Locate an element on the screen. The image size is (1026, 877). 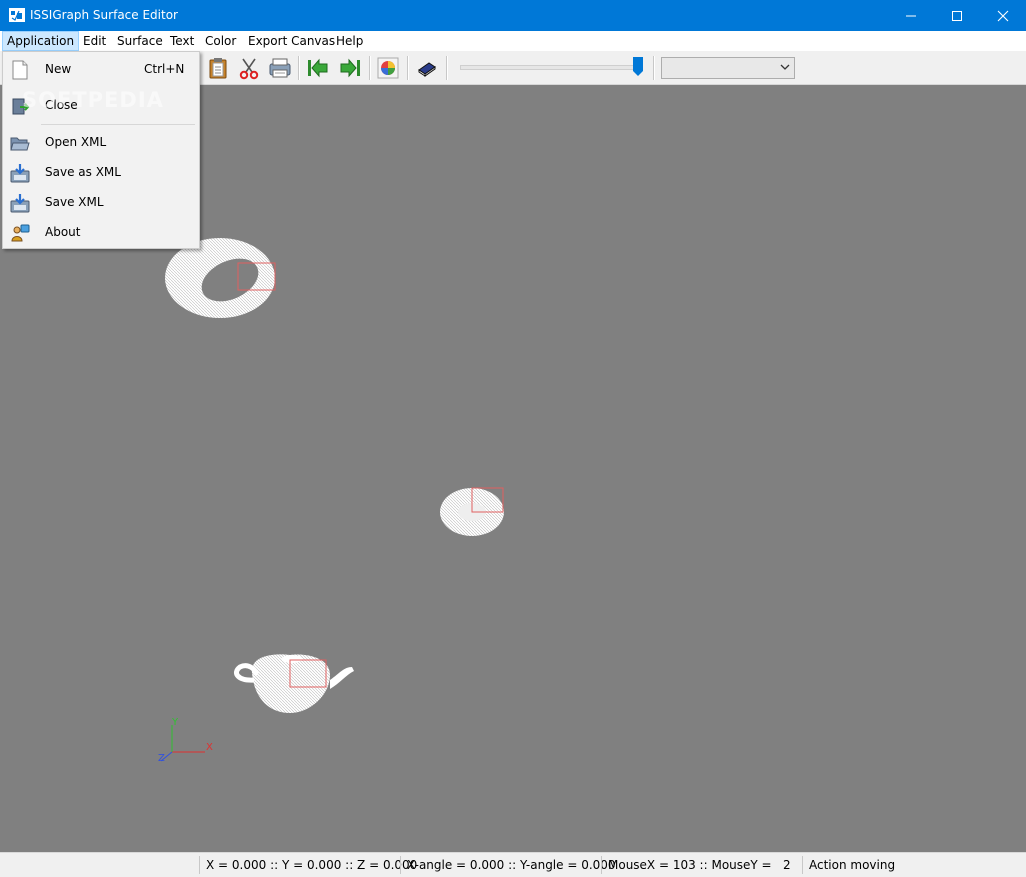
close-window-button is located at coordinates (1003, 15).